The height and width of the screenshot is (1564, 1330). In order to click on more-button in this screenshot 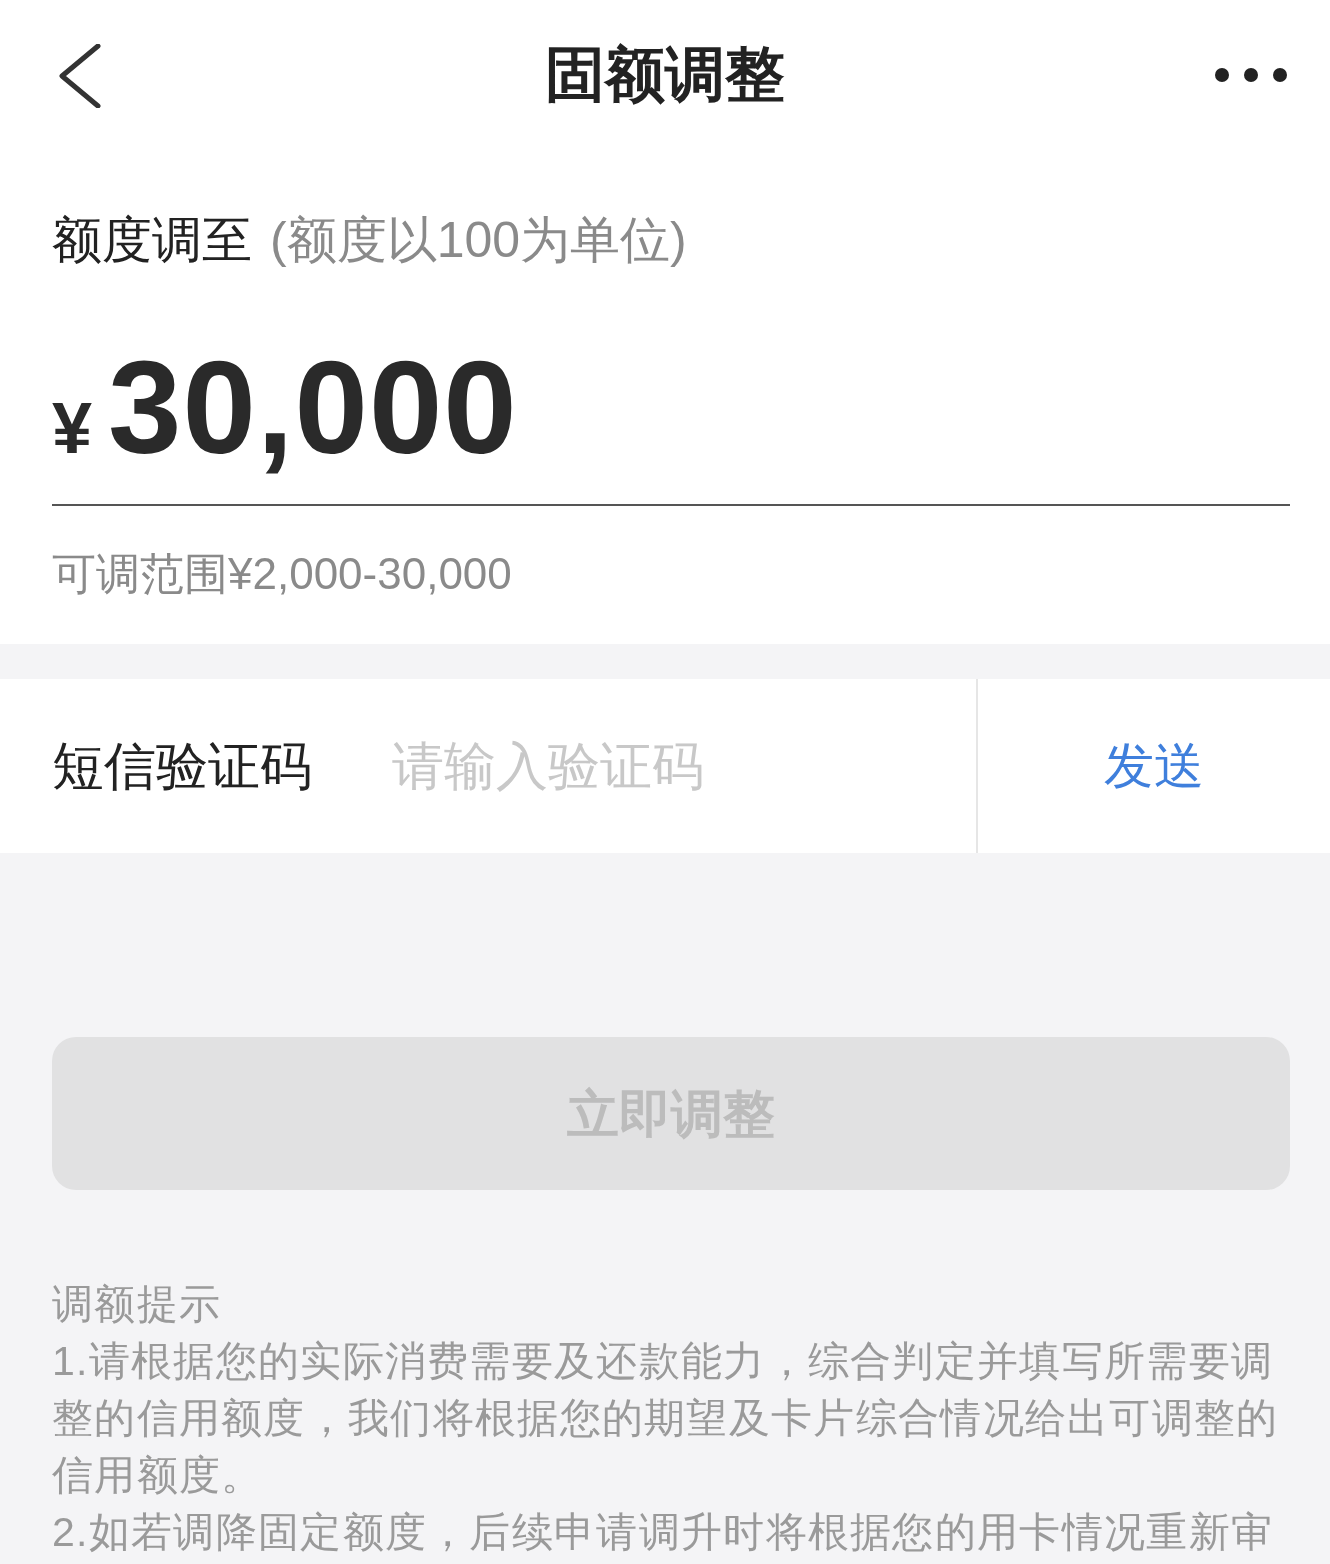, I will do `click(1251, 75)`.